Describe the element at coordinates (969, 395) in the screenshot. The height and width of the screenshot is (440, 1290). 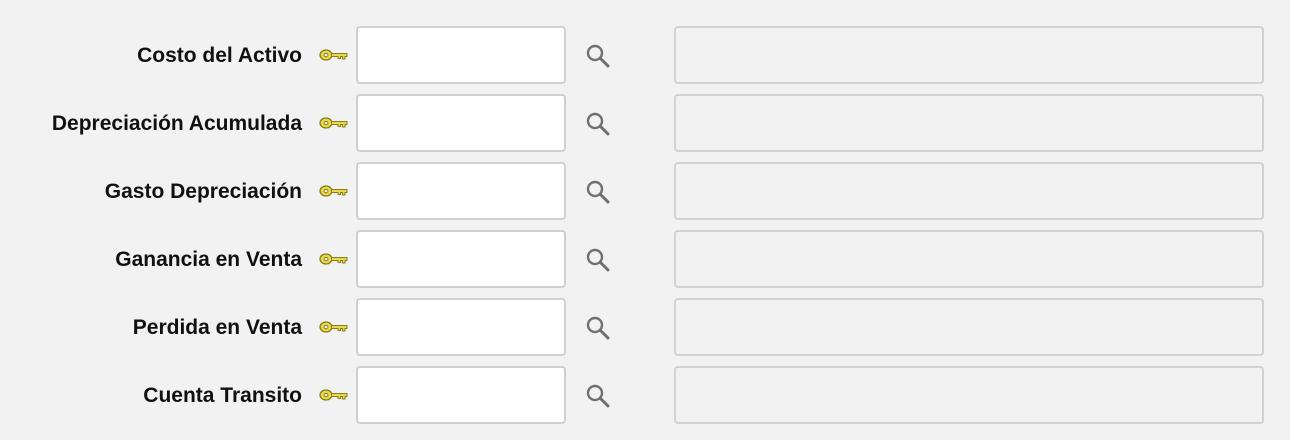
I see `cuenta-transito-description` at that location.